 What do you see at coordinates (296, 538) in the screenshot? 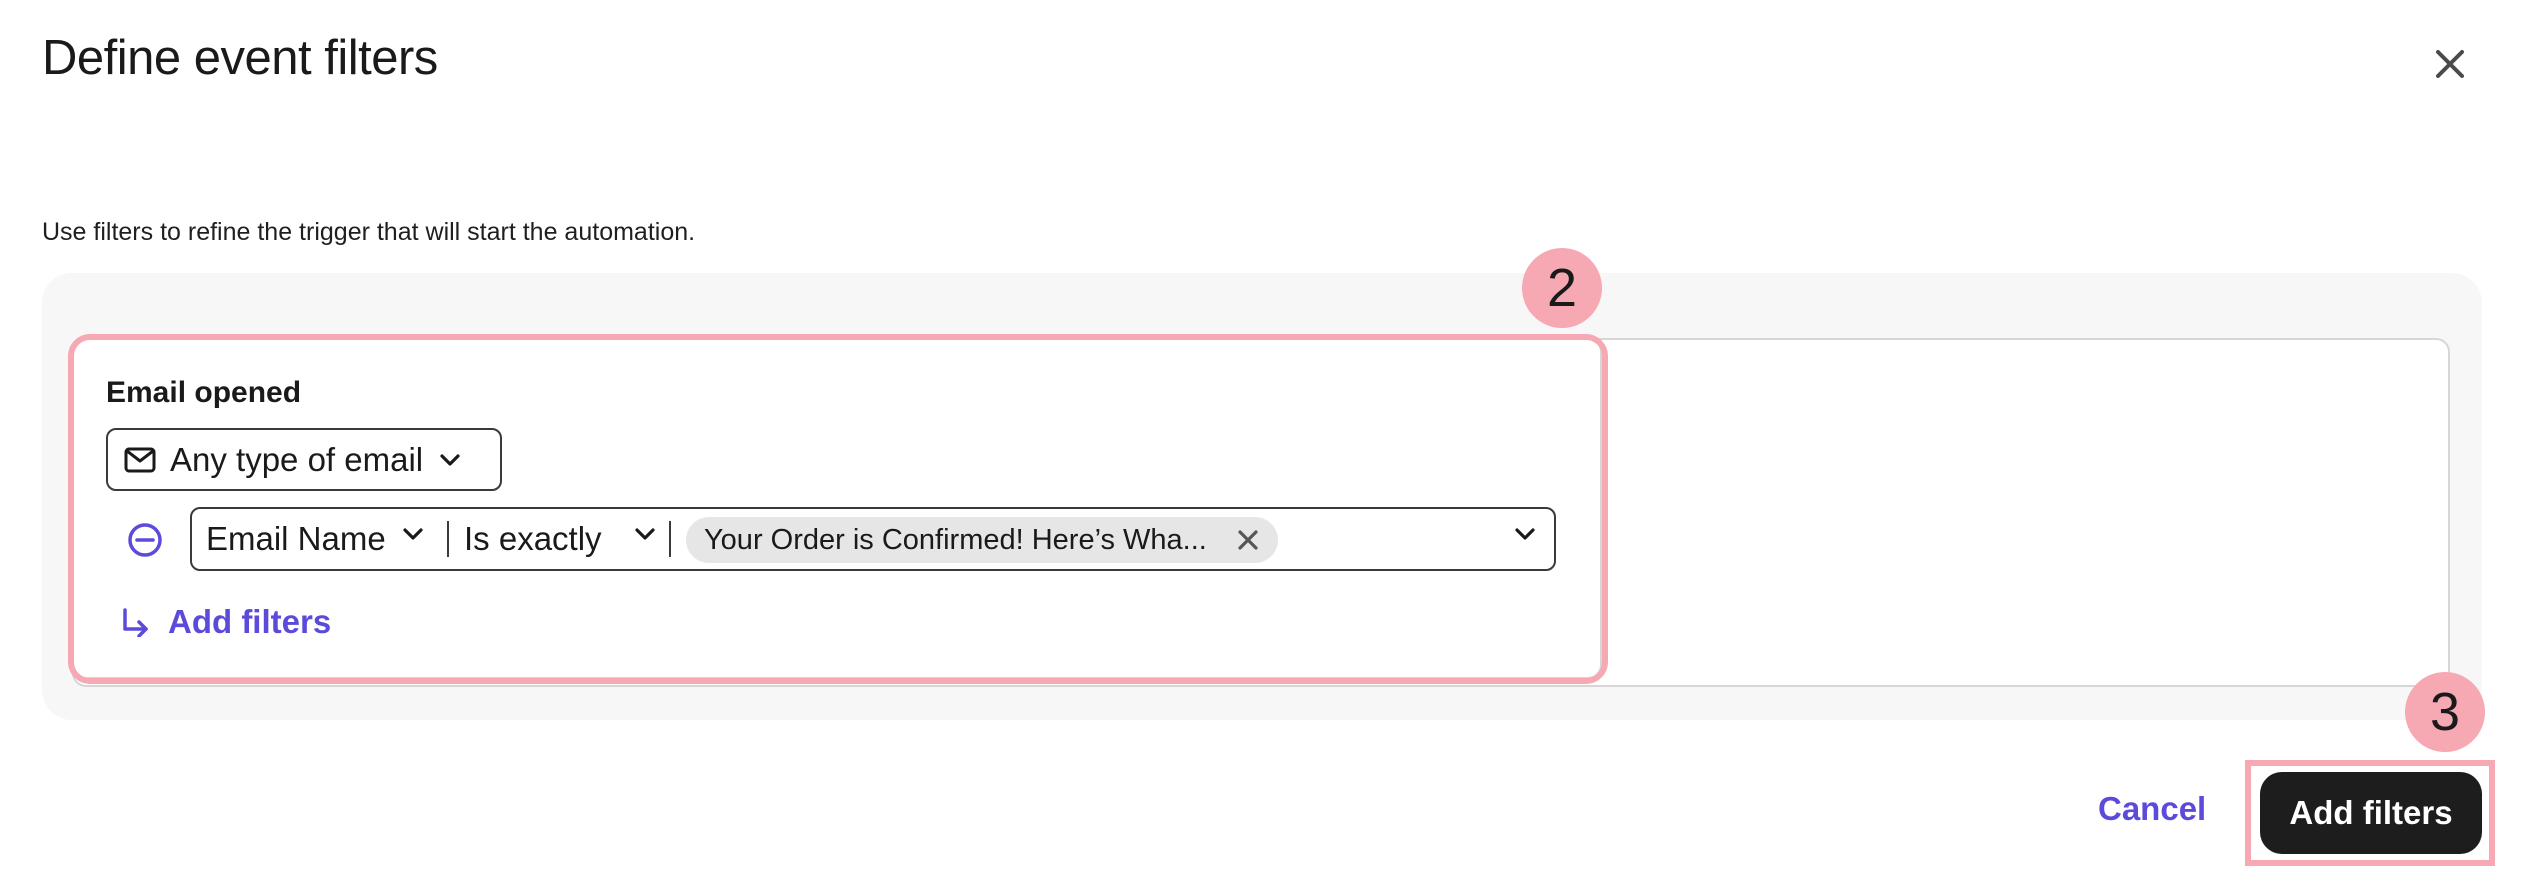
I see `condition-field-label: Email Name` at bounding box center [296, 538].